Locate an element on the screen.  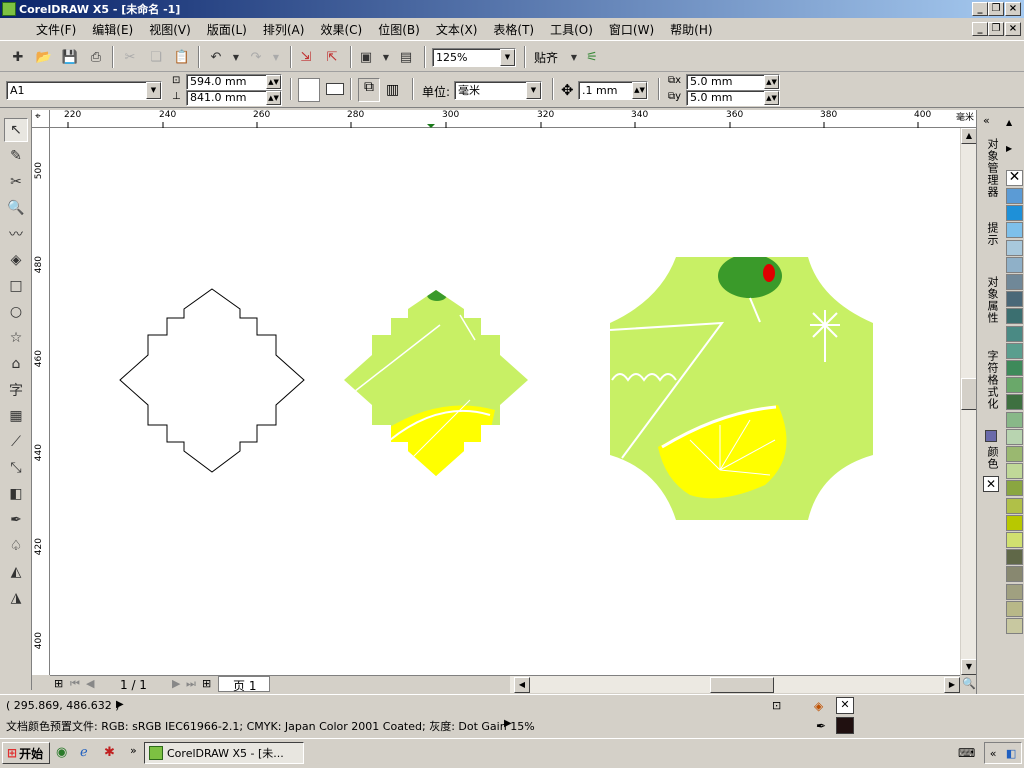
zoom-navigator-icon: 🔍 is located at coordinates (969, 683).